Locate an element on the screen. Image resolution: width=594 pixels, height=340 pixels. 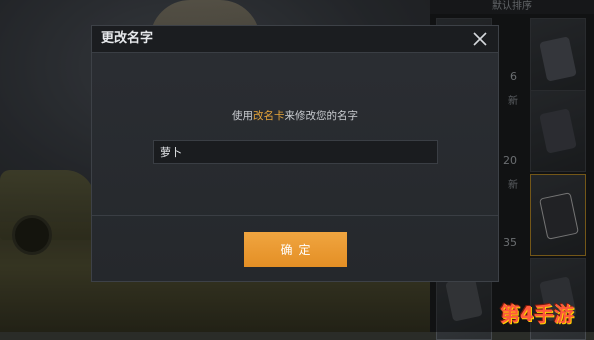
header-divider is located at coordinates (295, 52).